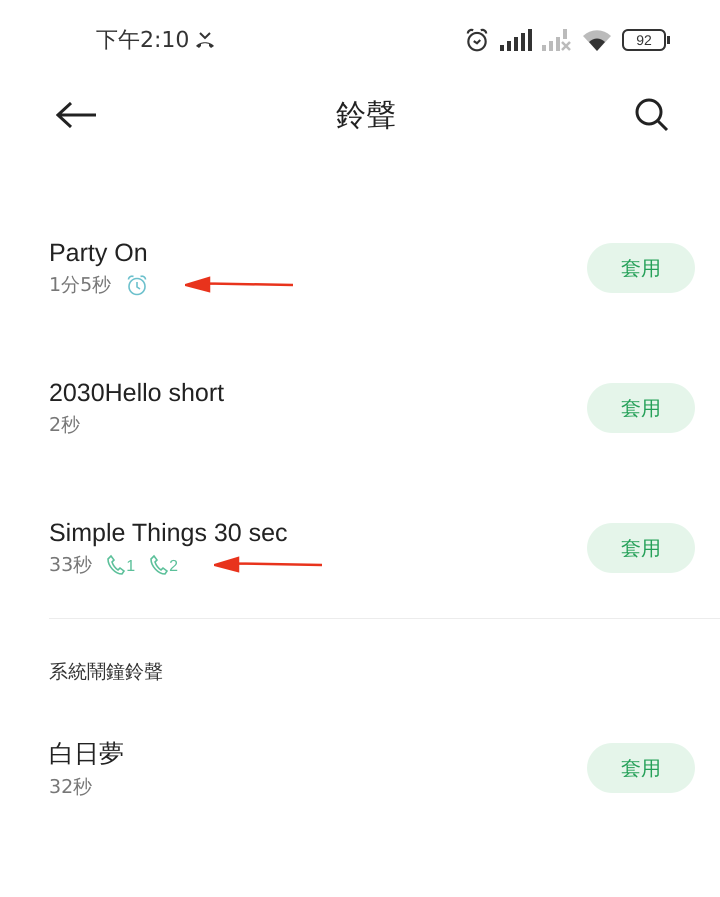 The image size is (720, 897). I want to click on sim-number: 2, so click(173, 567).